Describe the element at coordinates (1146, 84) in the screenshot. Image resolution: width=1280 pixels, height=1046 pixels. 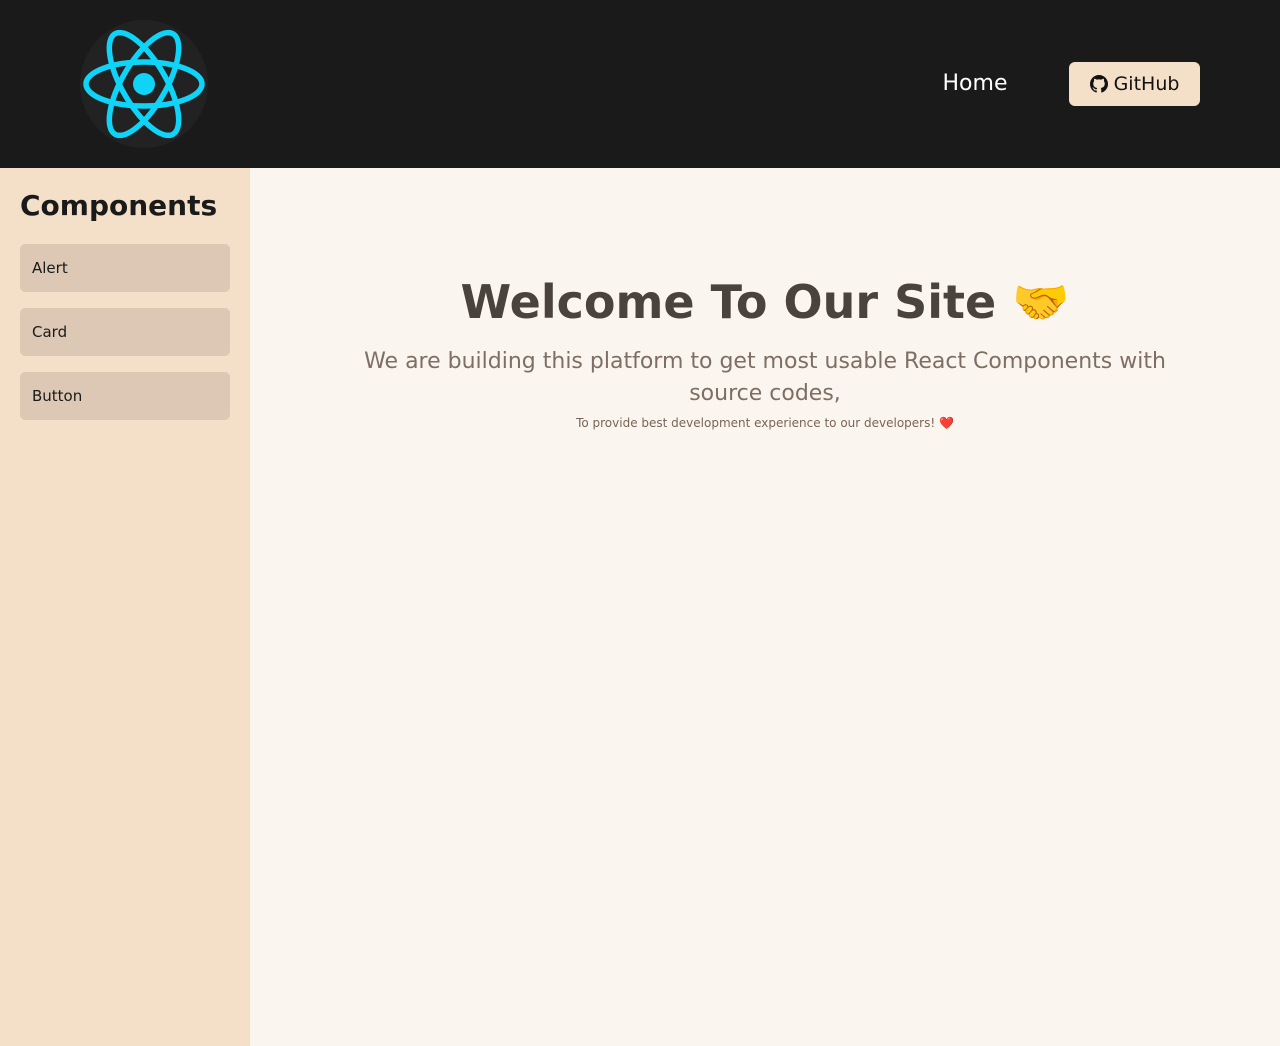
I see `github-button-label: GitHub` at that location.